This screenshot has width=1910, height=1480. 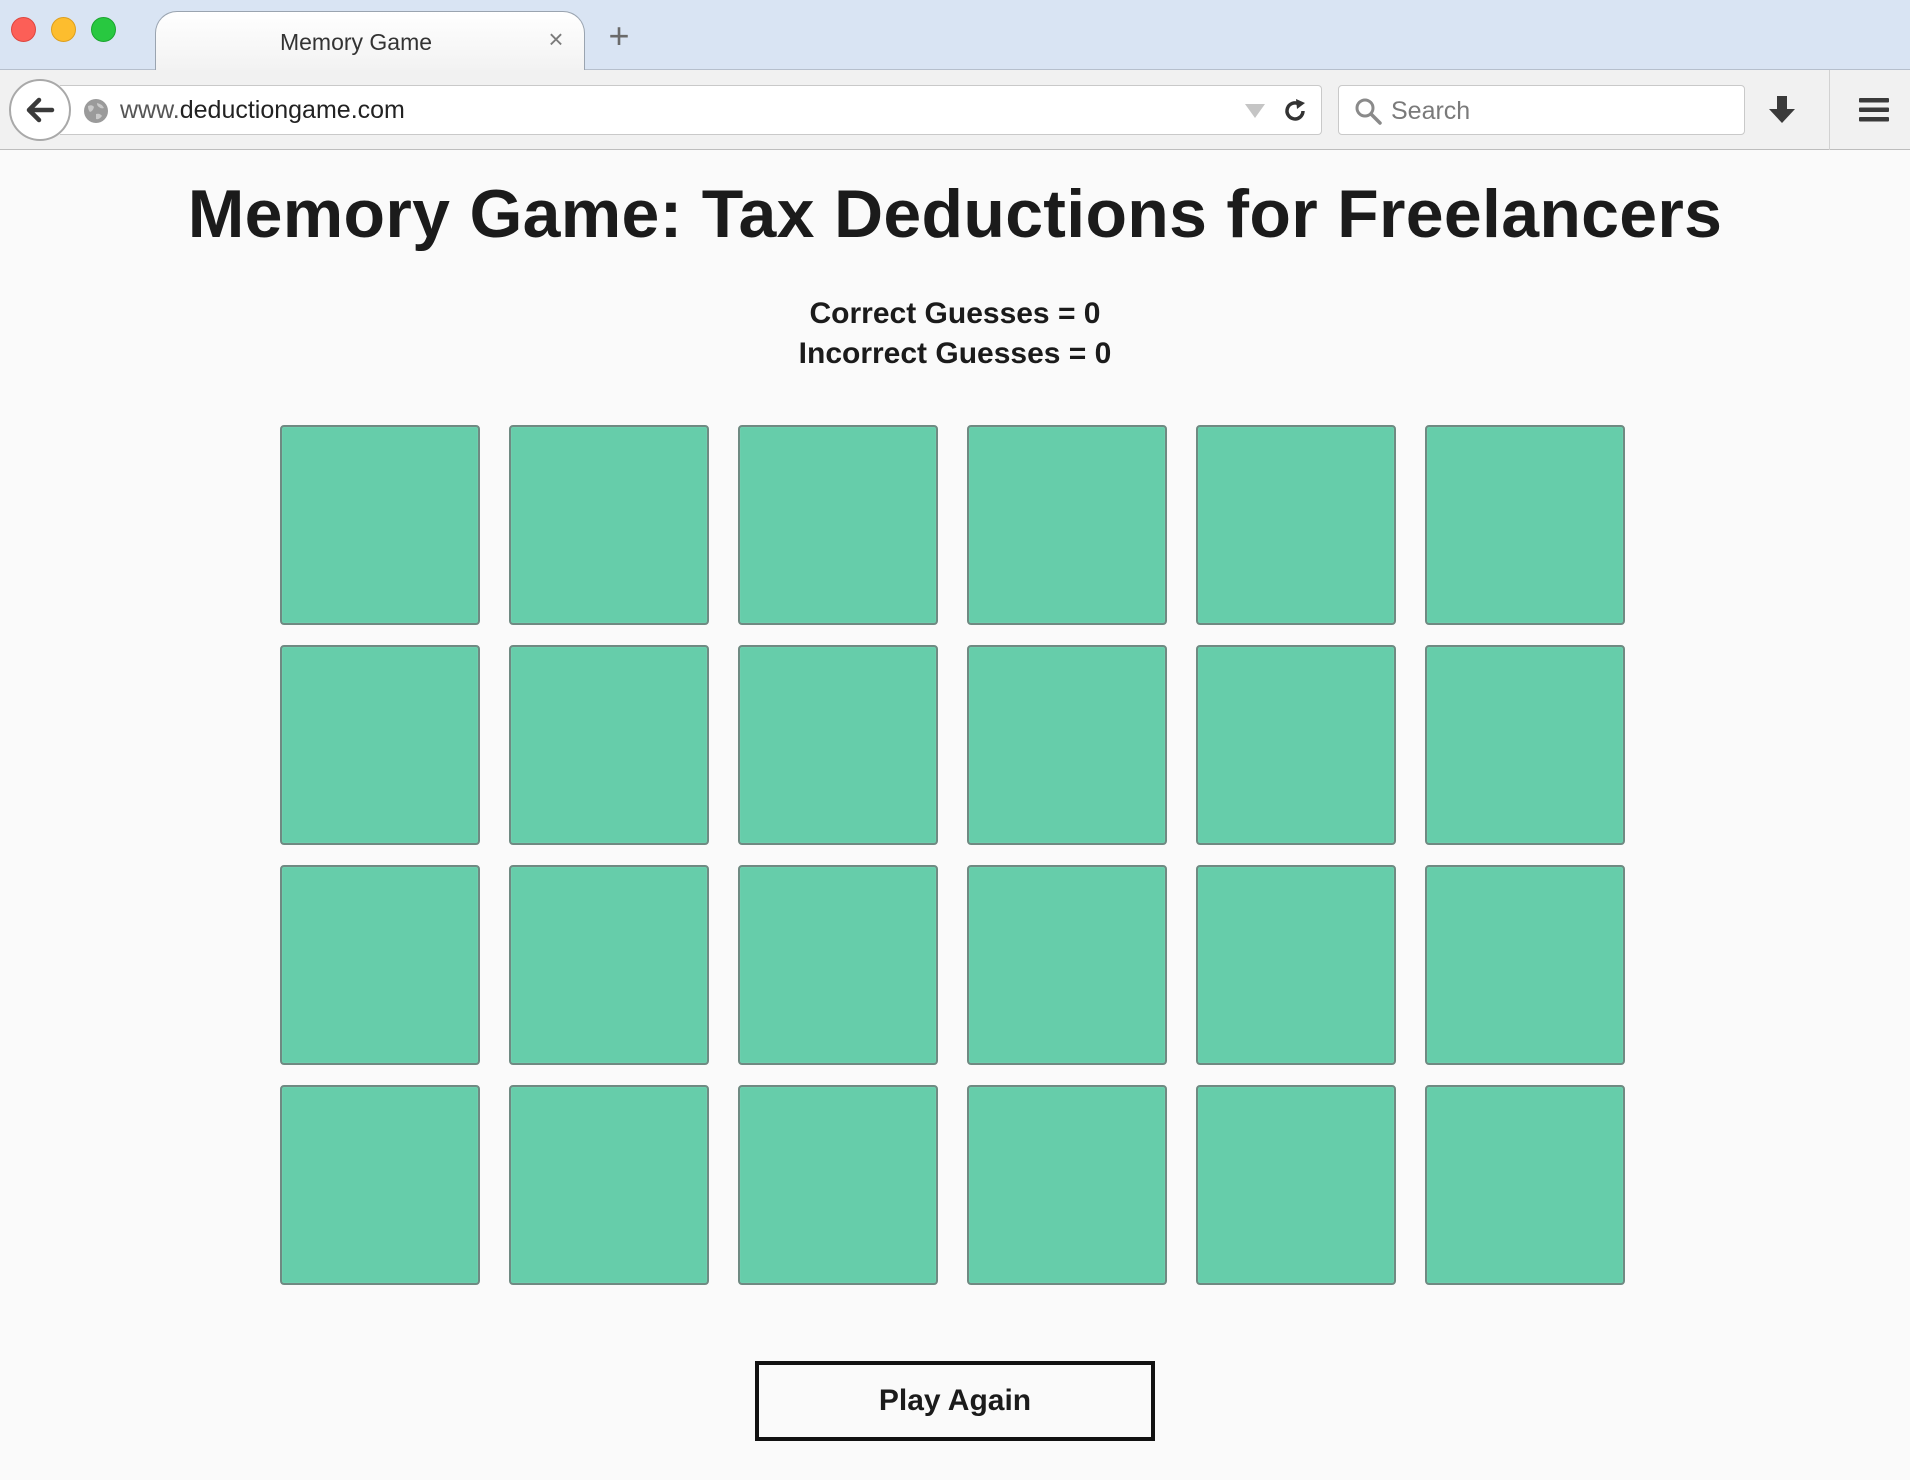 What do you see at coordinates (1255, 111) in the screenshot?
I see `history-dropdown-icon` at bounding box center [1255, 111].